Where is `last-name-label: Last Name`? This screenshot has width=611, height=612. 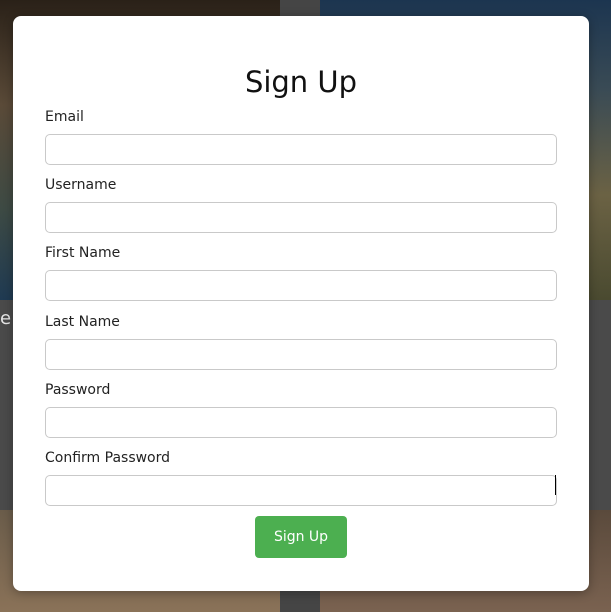 last-name-label: Last Name is located at coordinates (82, 322).